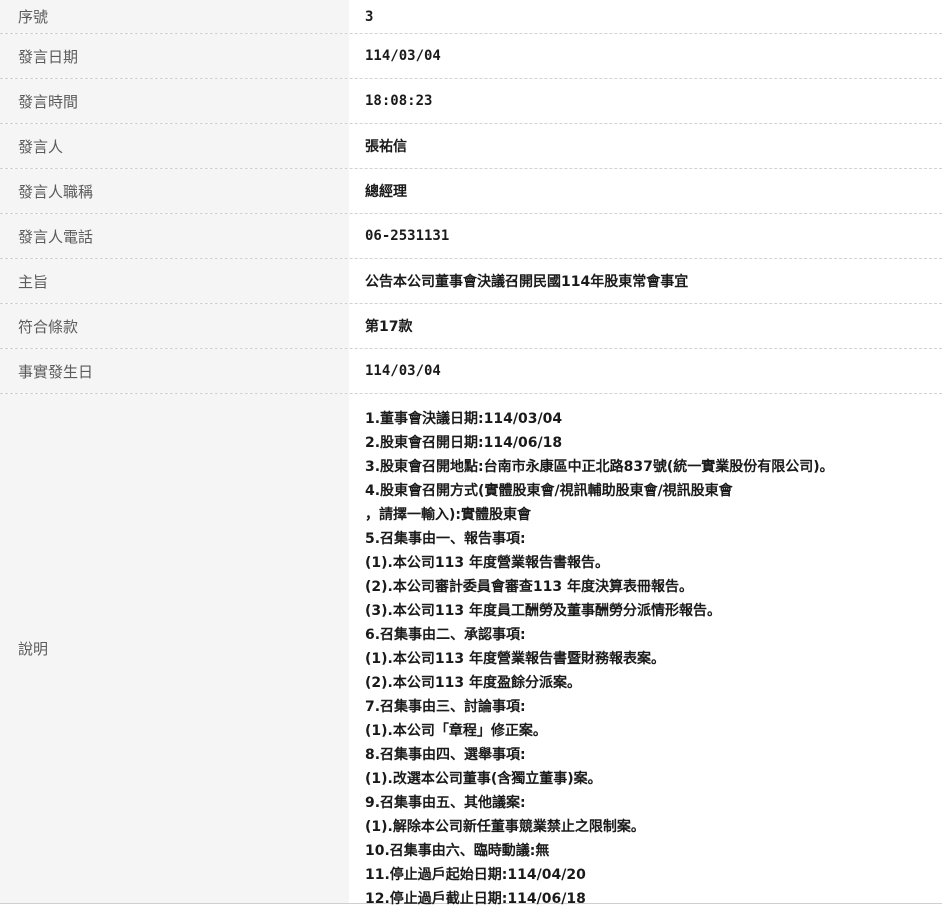  Describe the element at coordinates (645, 146) in the screenshot. I see `value-spokesperson: 張祐信` at that location.